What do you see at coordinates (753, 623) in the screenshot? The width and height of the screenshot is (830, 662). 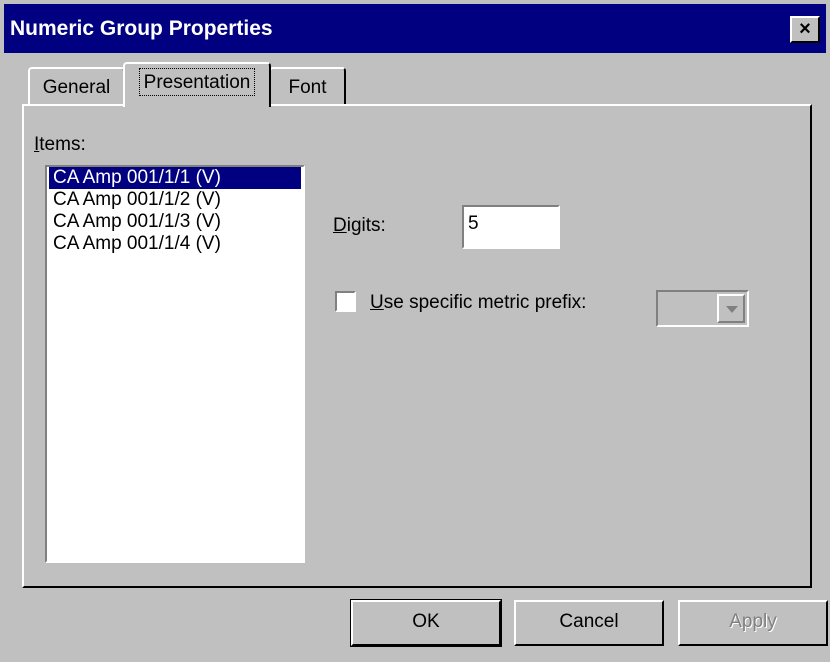 I see `apply-button: Apply` at bounding box center [753, 623].